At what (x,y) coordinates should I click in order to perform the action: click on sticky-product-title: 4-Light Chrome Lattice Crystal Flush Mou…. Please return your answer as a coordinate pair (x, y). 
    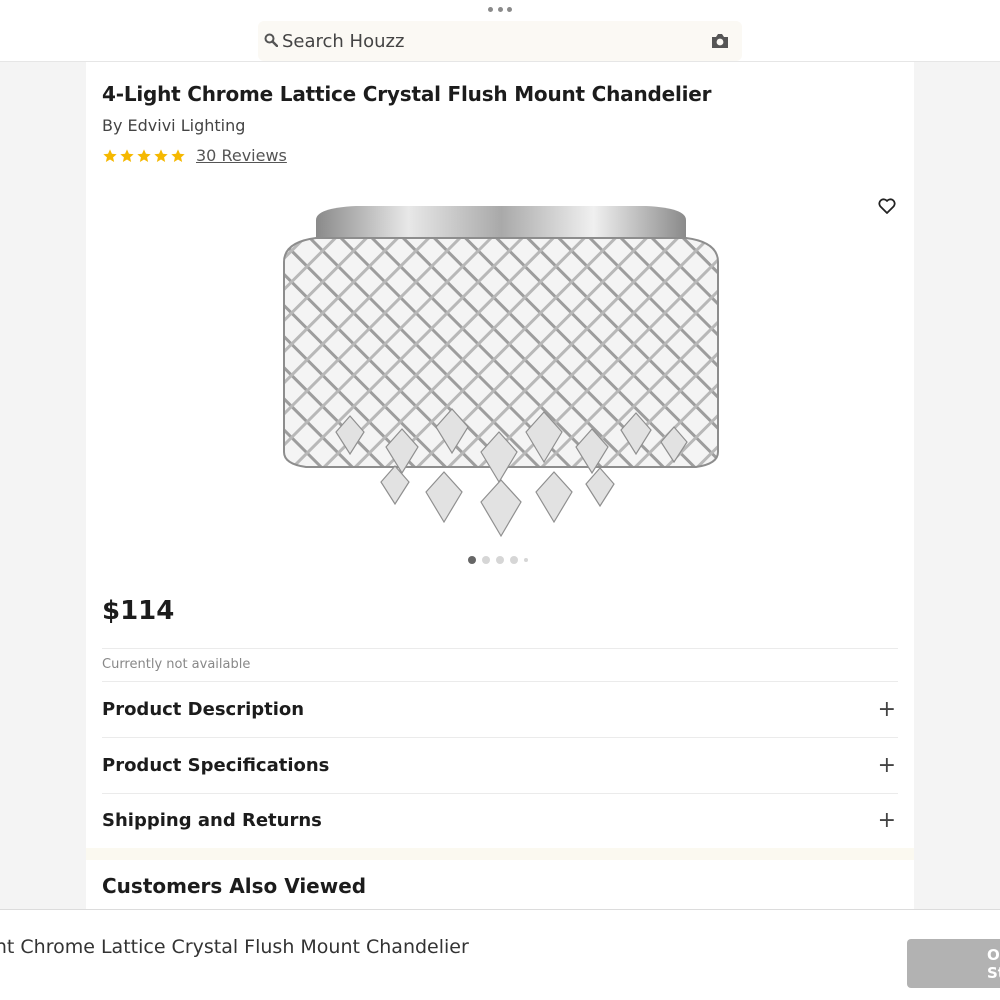
    Looking at the image, I should click on (234, 947).